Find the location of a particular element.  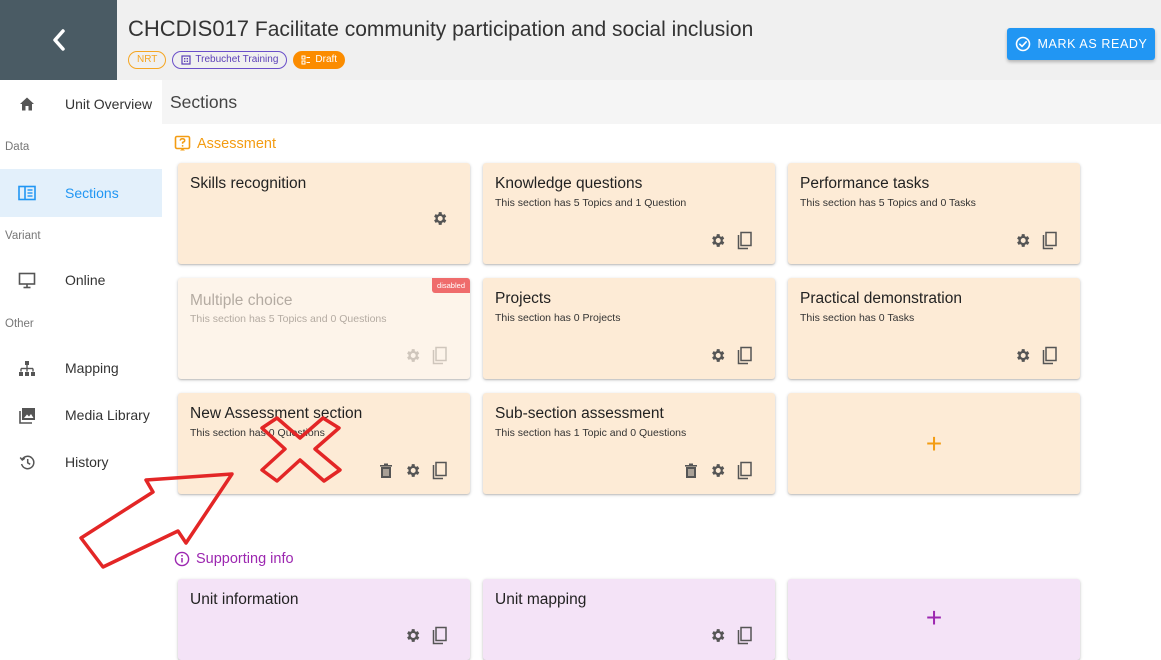

sidebar-item-label: Sections is located at coordinates (92, 193).